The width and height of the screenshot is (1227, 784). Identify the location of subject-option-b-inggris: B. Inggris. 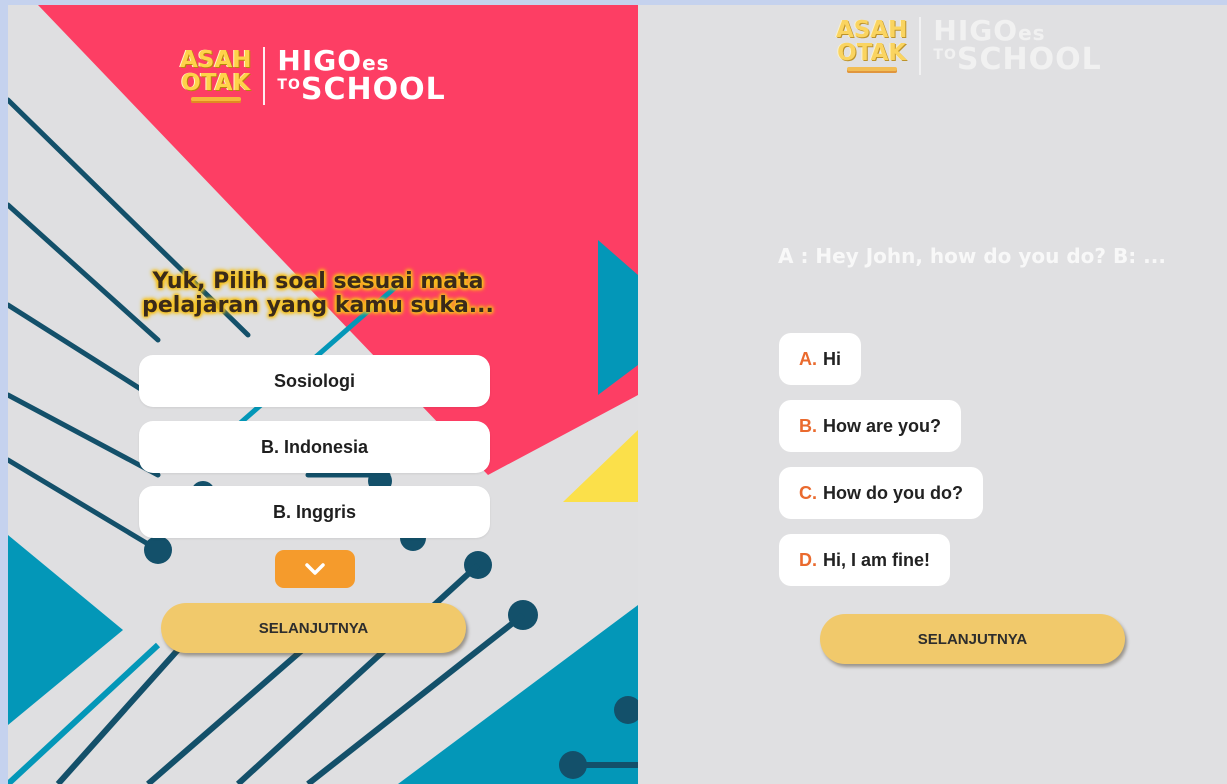
(314, 512).